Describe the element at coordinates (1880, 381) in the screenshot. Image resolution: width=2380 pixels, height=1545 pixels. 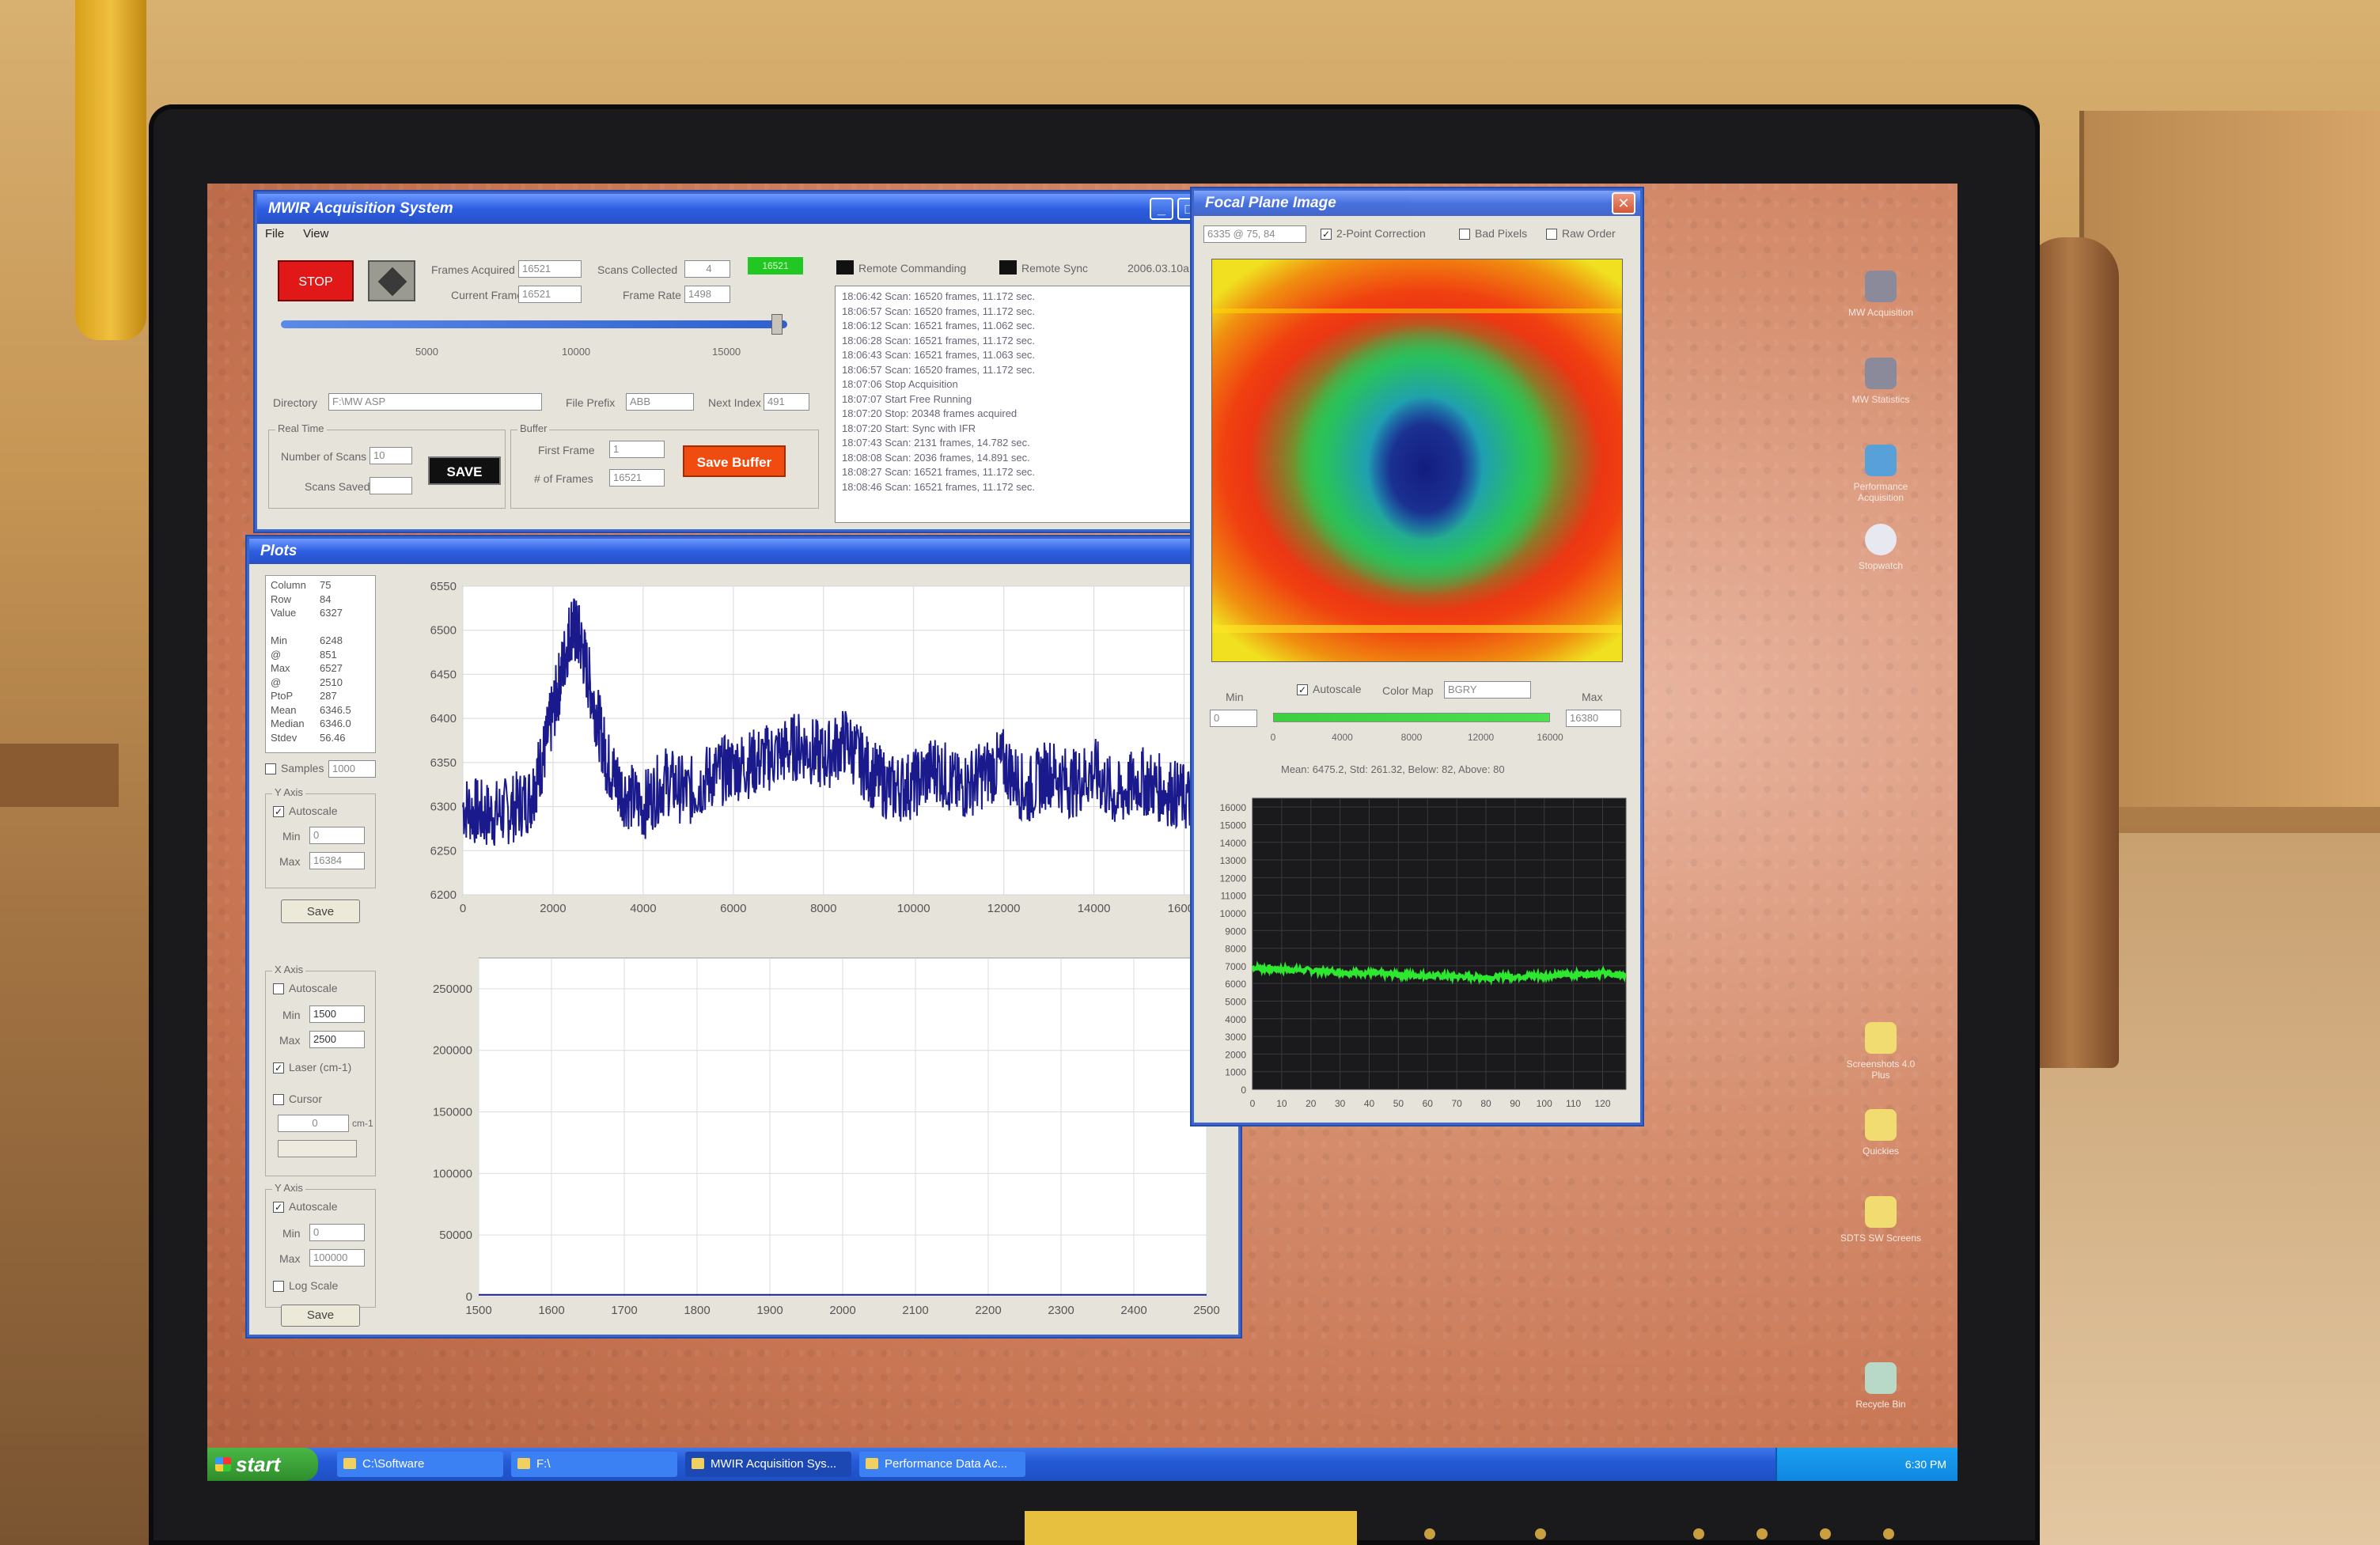
I see `desktop-icon-mw-statistics: MW Statistics` at that location.